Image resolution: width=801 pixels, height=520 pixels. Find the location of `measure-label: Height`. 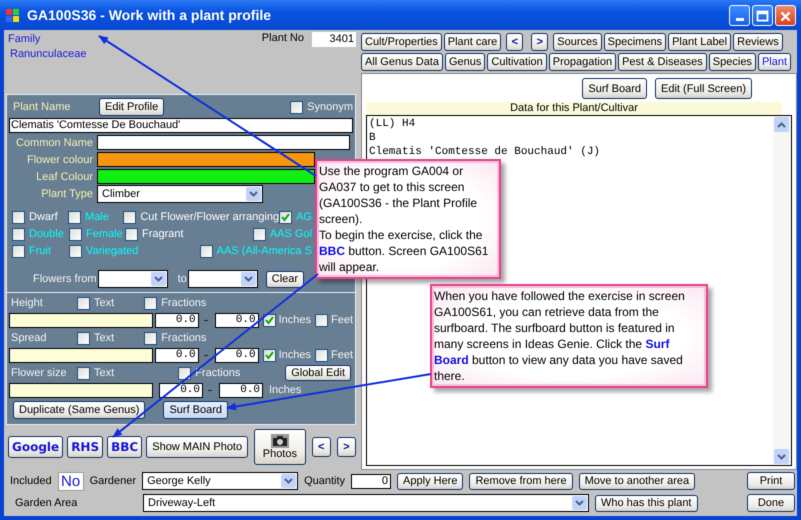

measure-label: Height is located at coordinates (27, 303).